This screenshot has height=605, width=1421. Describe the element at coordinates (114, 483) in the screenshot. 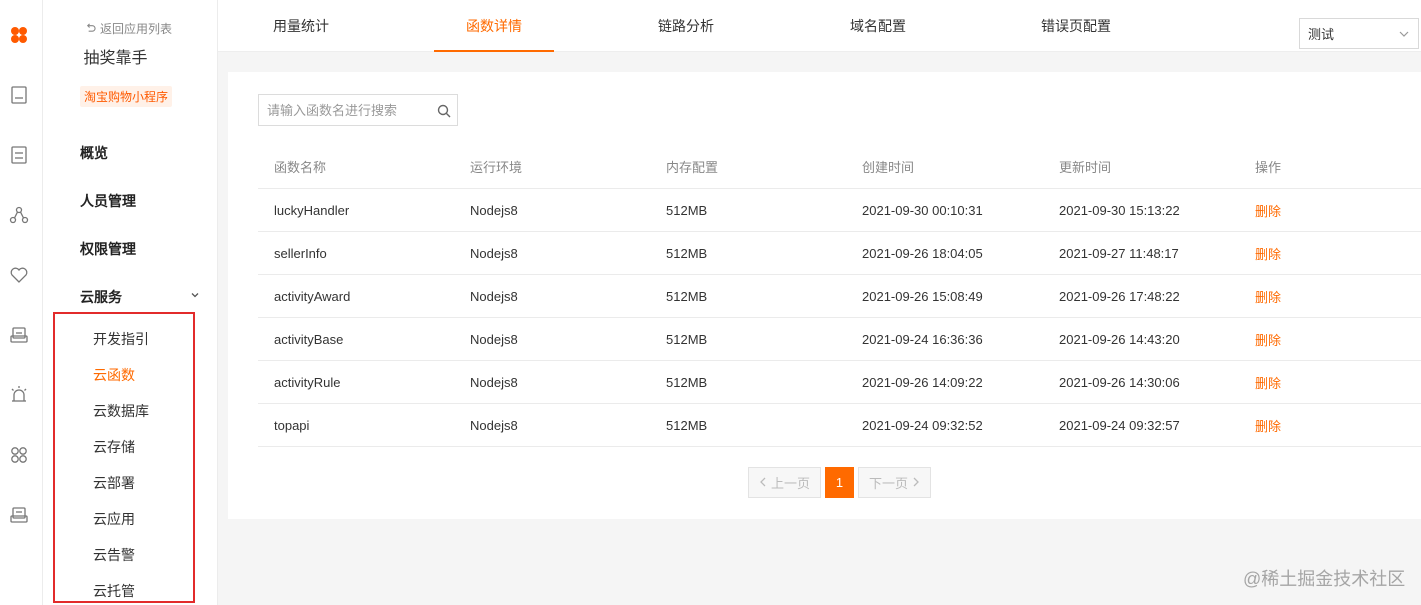

I see `sub-item-cloud-deploy: 云部署` at that location.